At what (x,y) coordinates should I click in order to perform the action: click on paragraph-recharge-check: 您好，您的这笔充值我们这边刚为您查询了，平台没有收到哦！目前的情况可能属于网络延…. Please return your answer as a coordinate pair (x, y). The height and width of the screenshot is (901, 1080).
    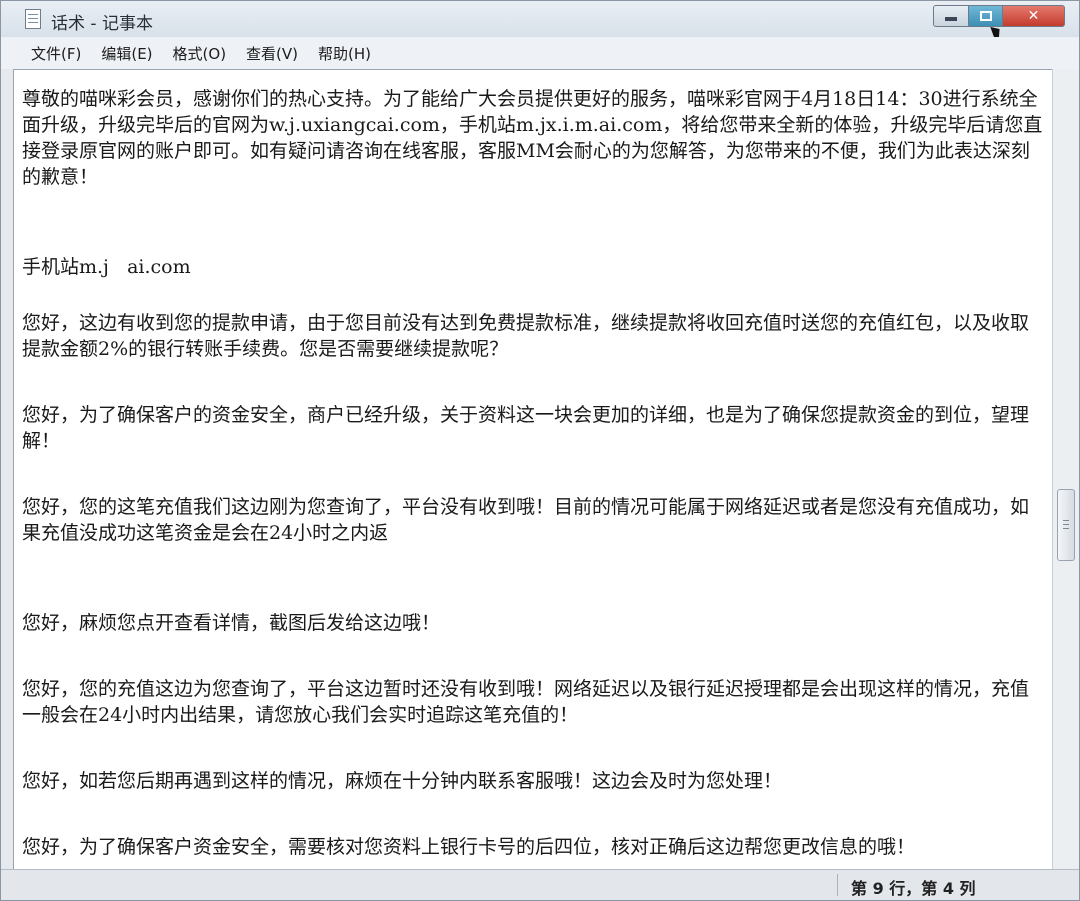
    Looking at the image, I should click on (526, 520).